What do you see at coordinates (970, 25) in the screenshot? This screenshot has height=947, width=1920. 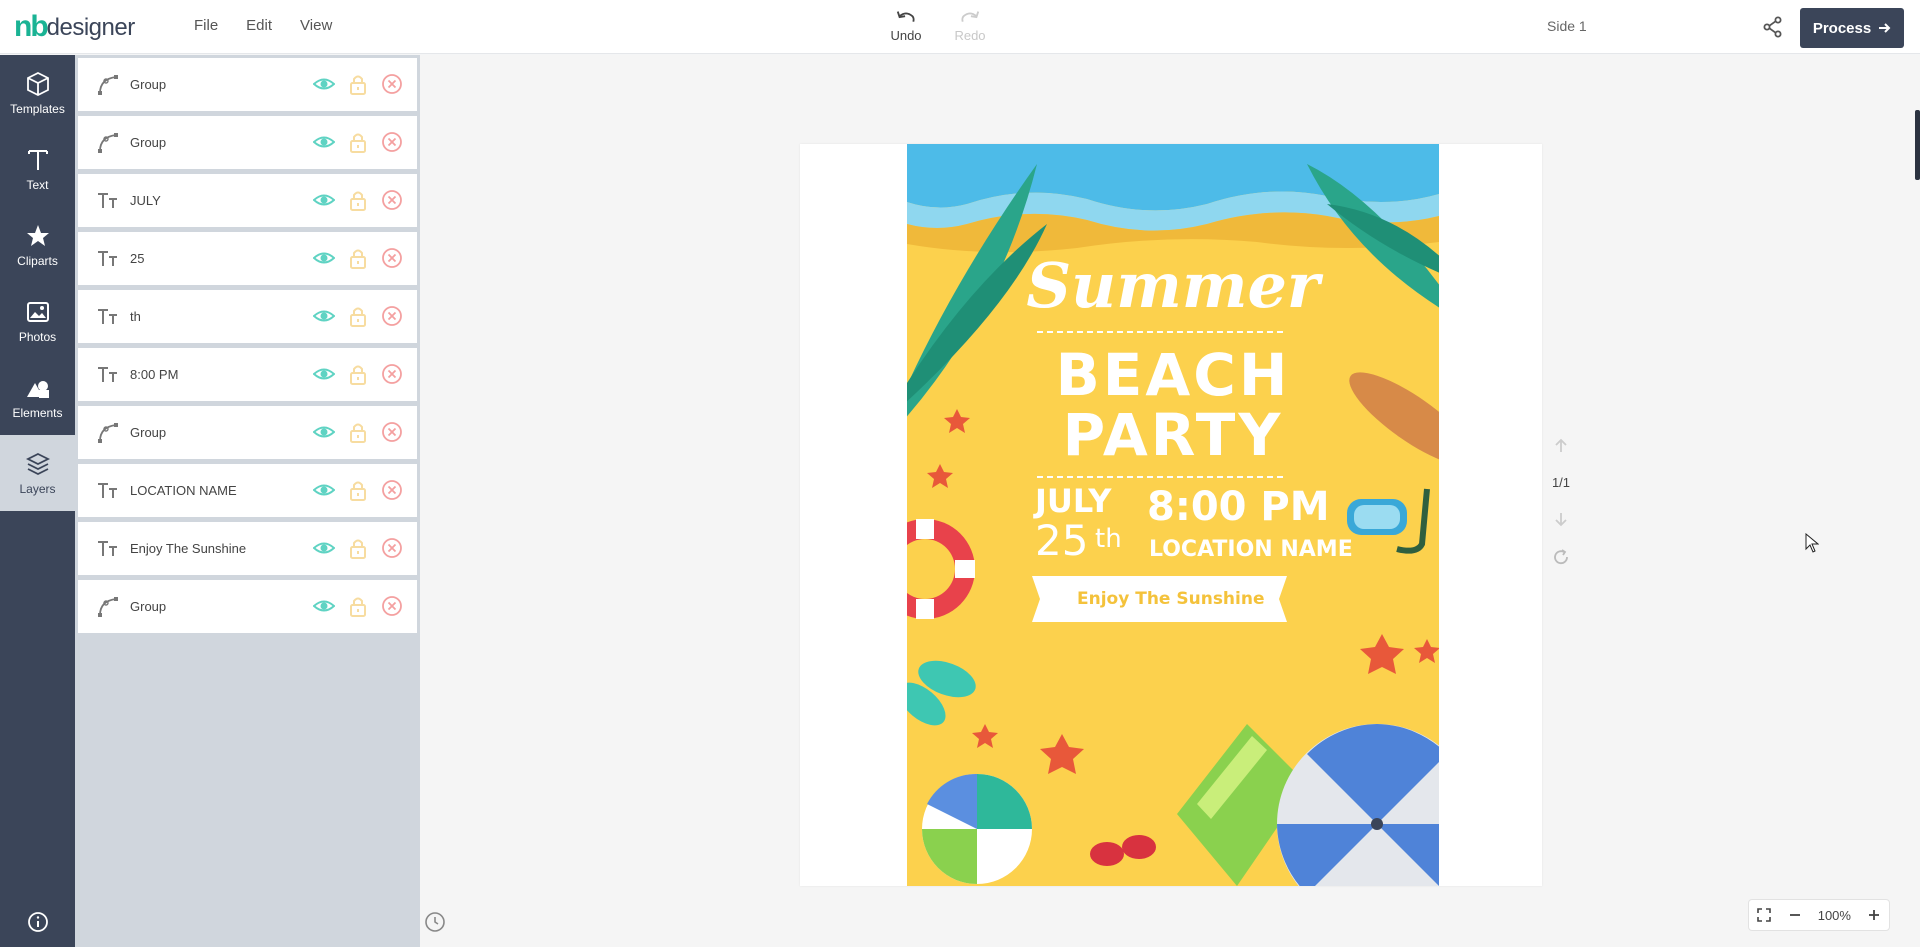 I see `redo-button: Redo` at bounding box center [970, 25].